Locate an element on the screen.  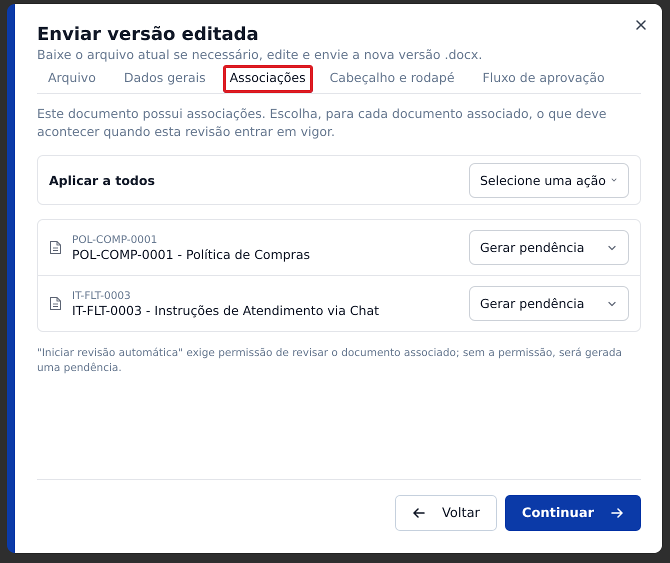
dialog-subtitle: Baixe o arquivo atual se necessário, edite e envie a nova versão .docx. is located at coordinates (260, 55).